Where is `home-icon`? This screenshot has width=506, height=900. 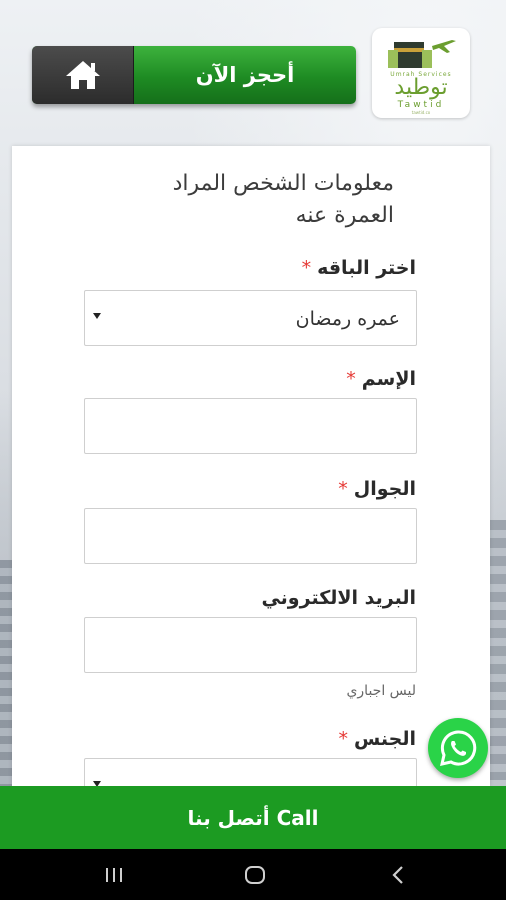
home-icon is located at coordinates (82, 75).